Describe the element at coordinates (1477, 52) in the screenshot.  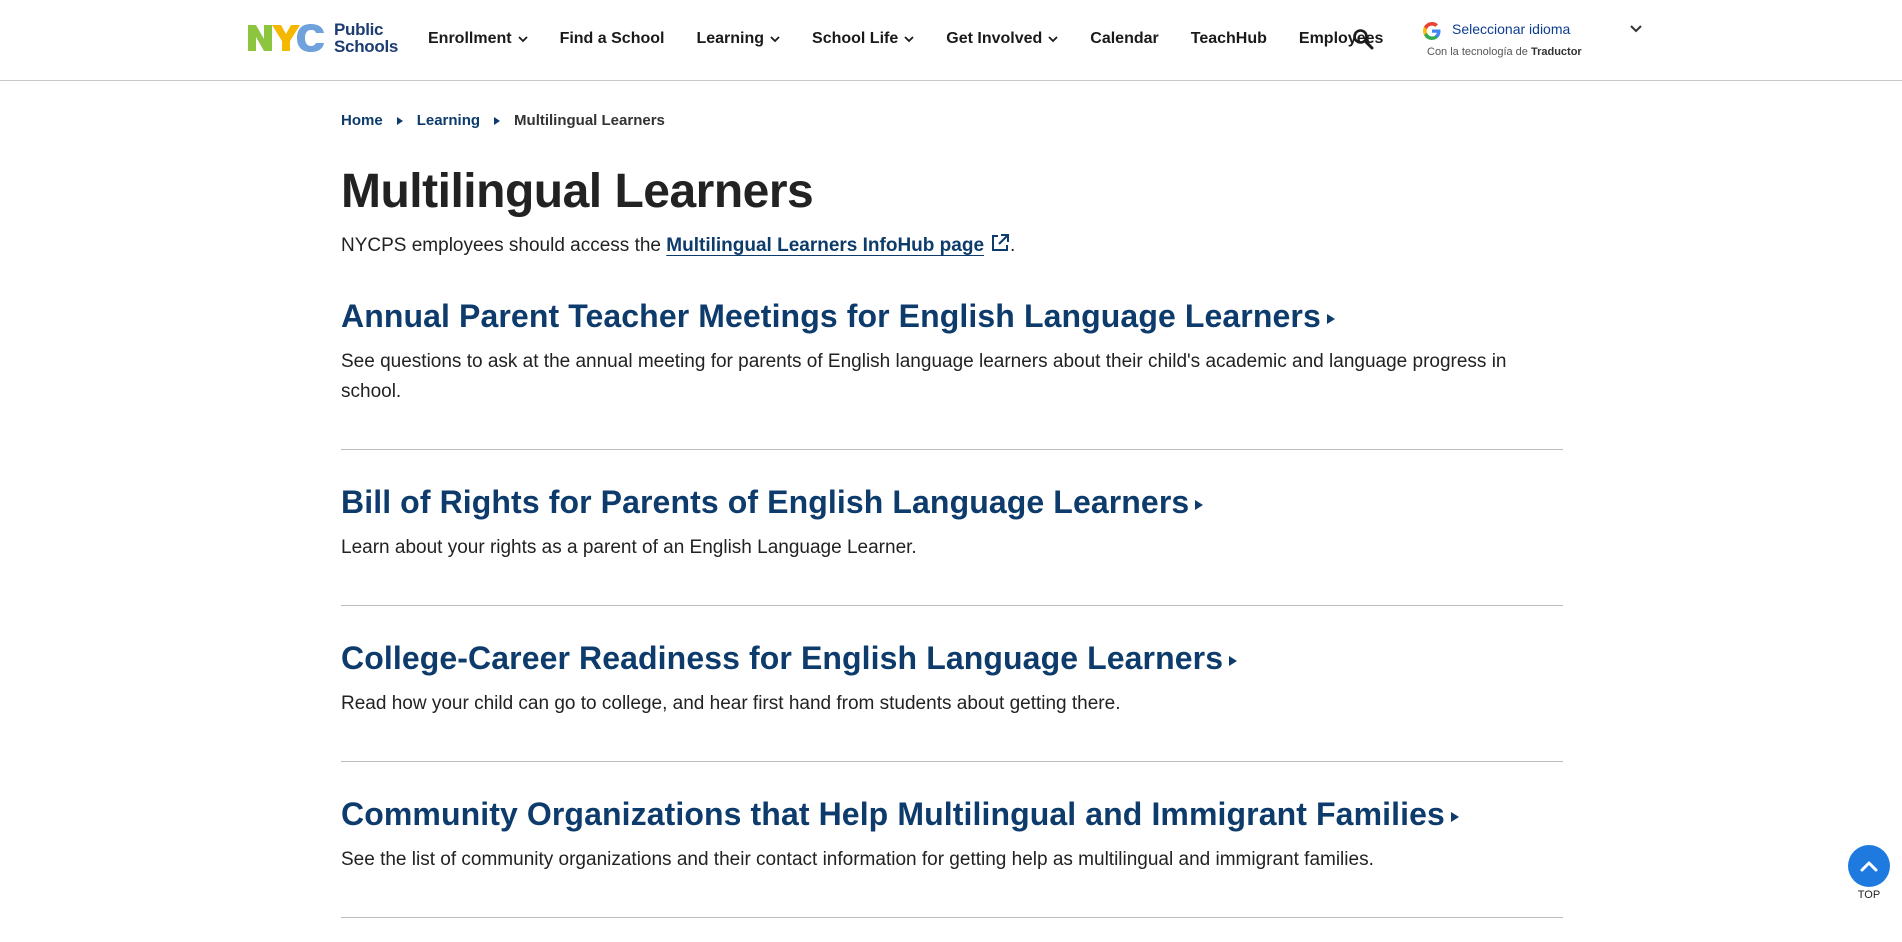
I see `powered-prefix: Con la tecnología de` at that location.